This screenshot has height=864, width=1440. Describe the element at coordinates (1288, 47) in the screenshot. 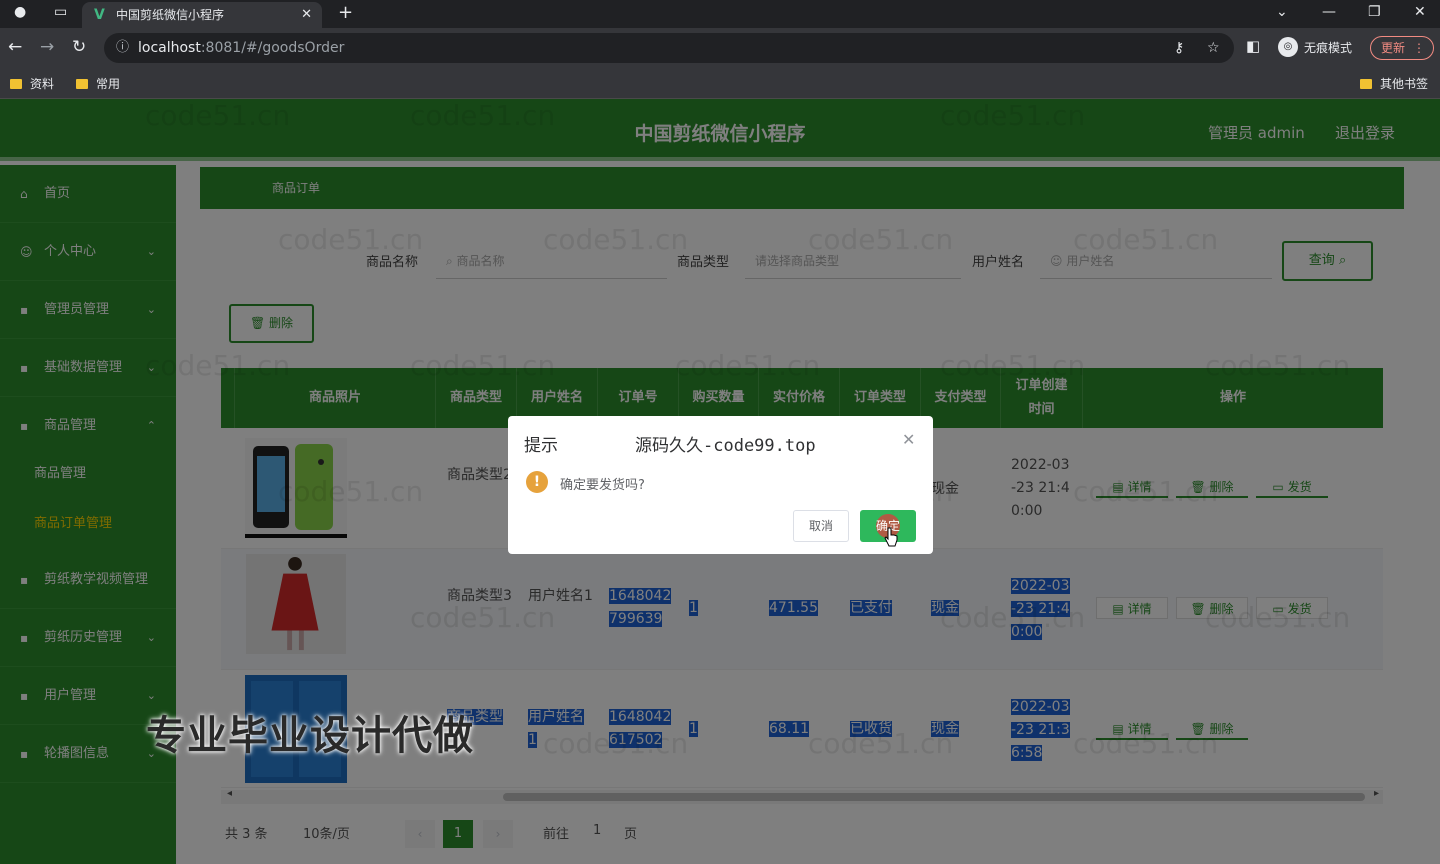

I see `incognito-icon: ◎` at that location.